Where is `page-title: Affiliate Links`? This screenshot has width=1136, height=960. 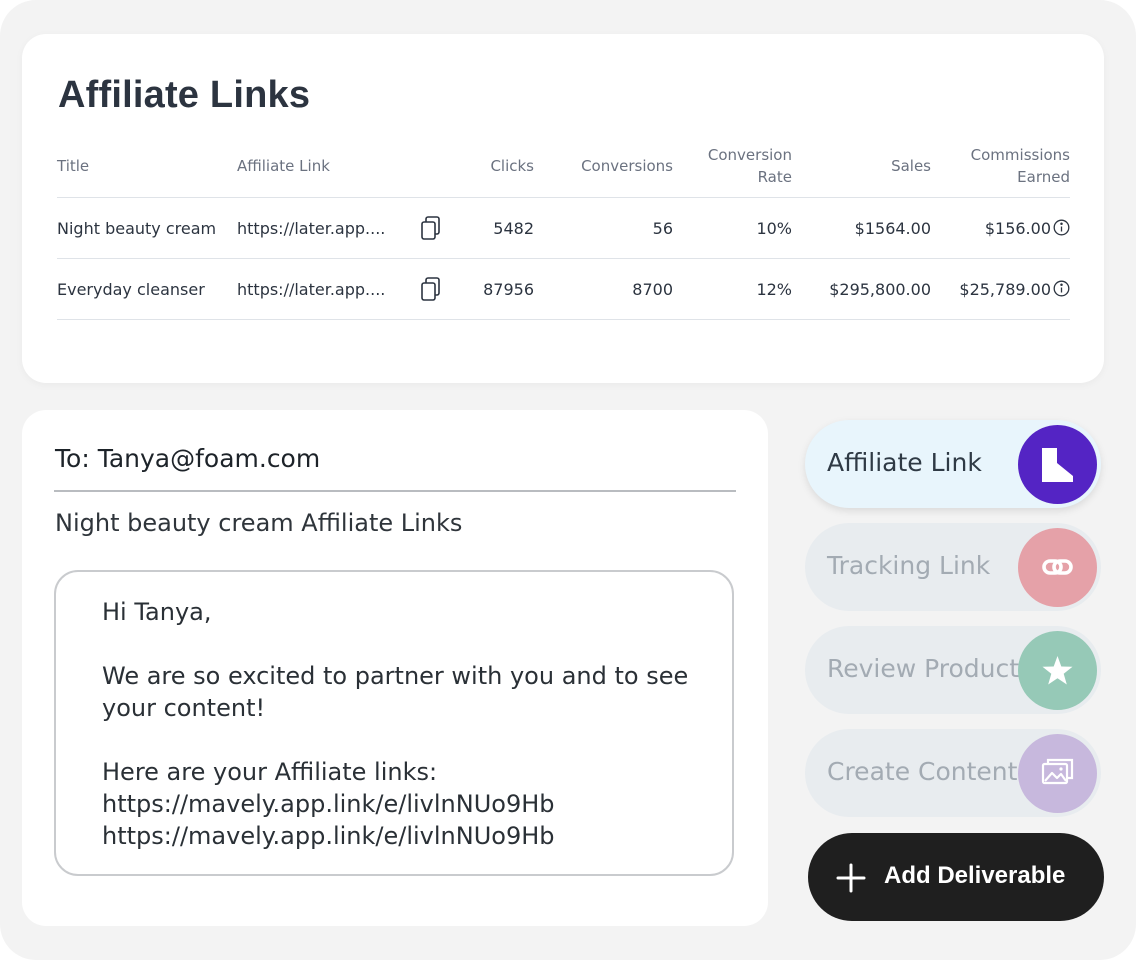
page-title: Affiliate Links is located at coordinates (184, 95).